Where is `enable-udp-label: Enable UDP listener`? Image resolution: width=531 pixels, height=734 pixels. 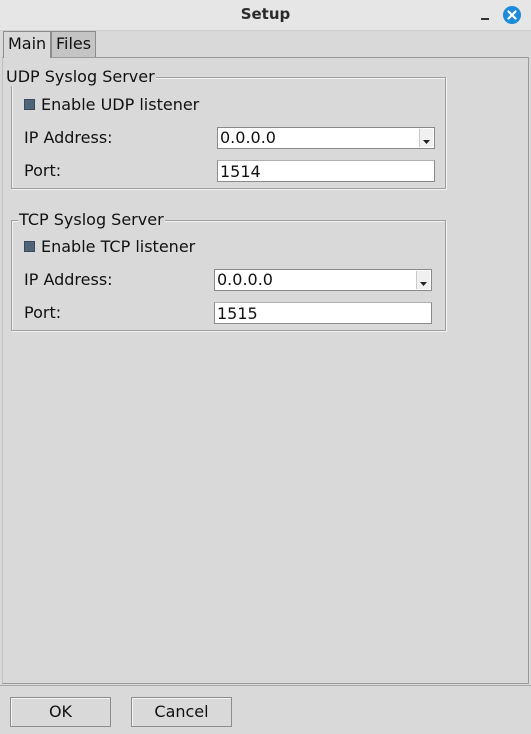
enable-udp-label: Enable UDP listener is located at coordinates (120, 104).